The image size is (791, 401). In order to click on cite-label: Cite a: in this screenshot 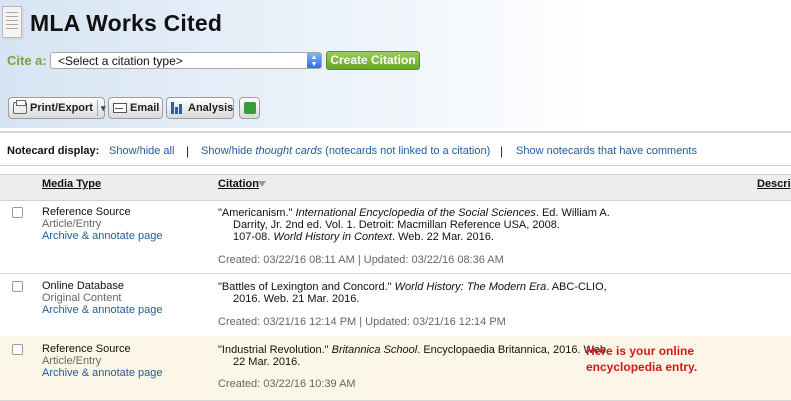, I will do `click(27, 60)`.